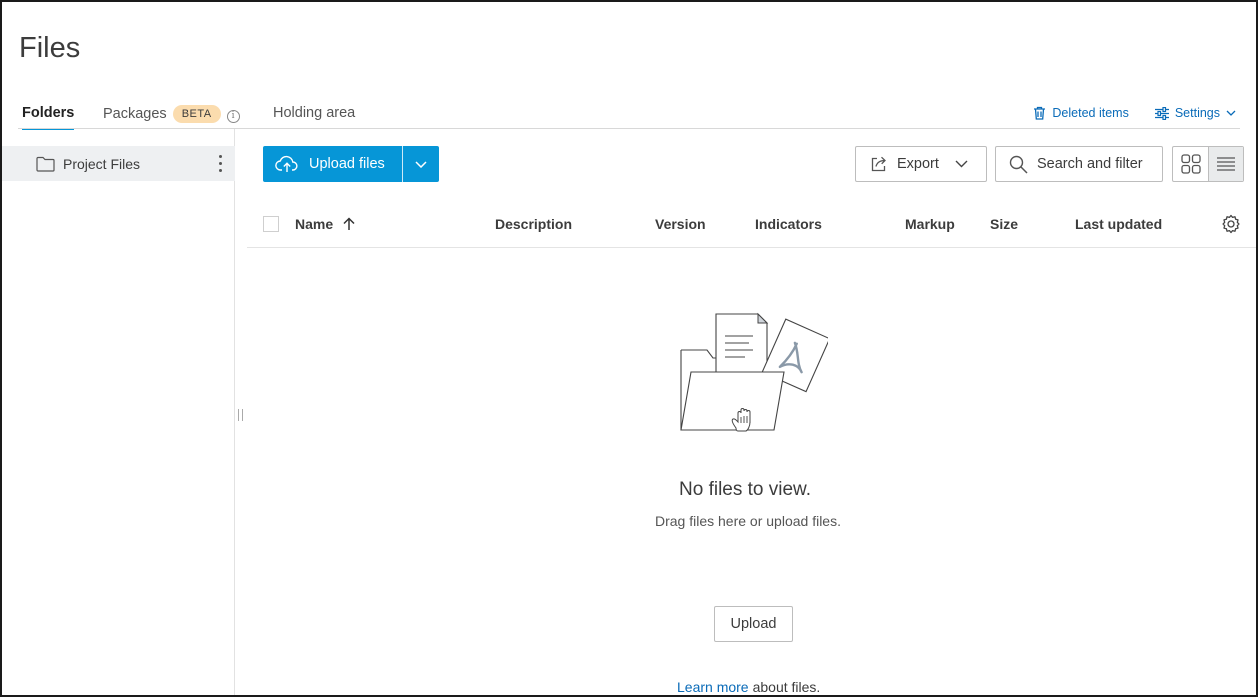 The height and width of the screenshot is (697, 1258). Describe the element at coordinates (745, 489) in the screenshot. I see `empty-state-title: No files to view.` at that location.